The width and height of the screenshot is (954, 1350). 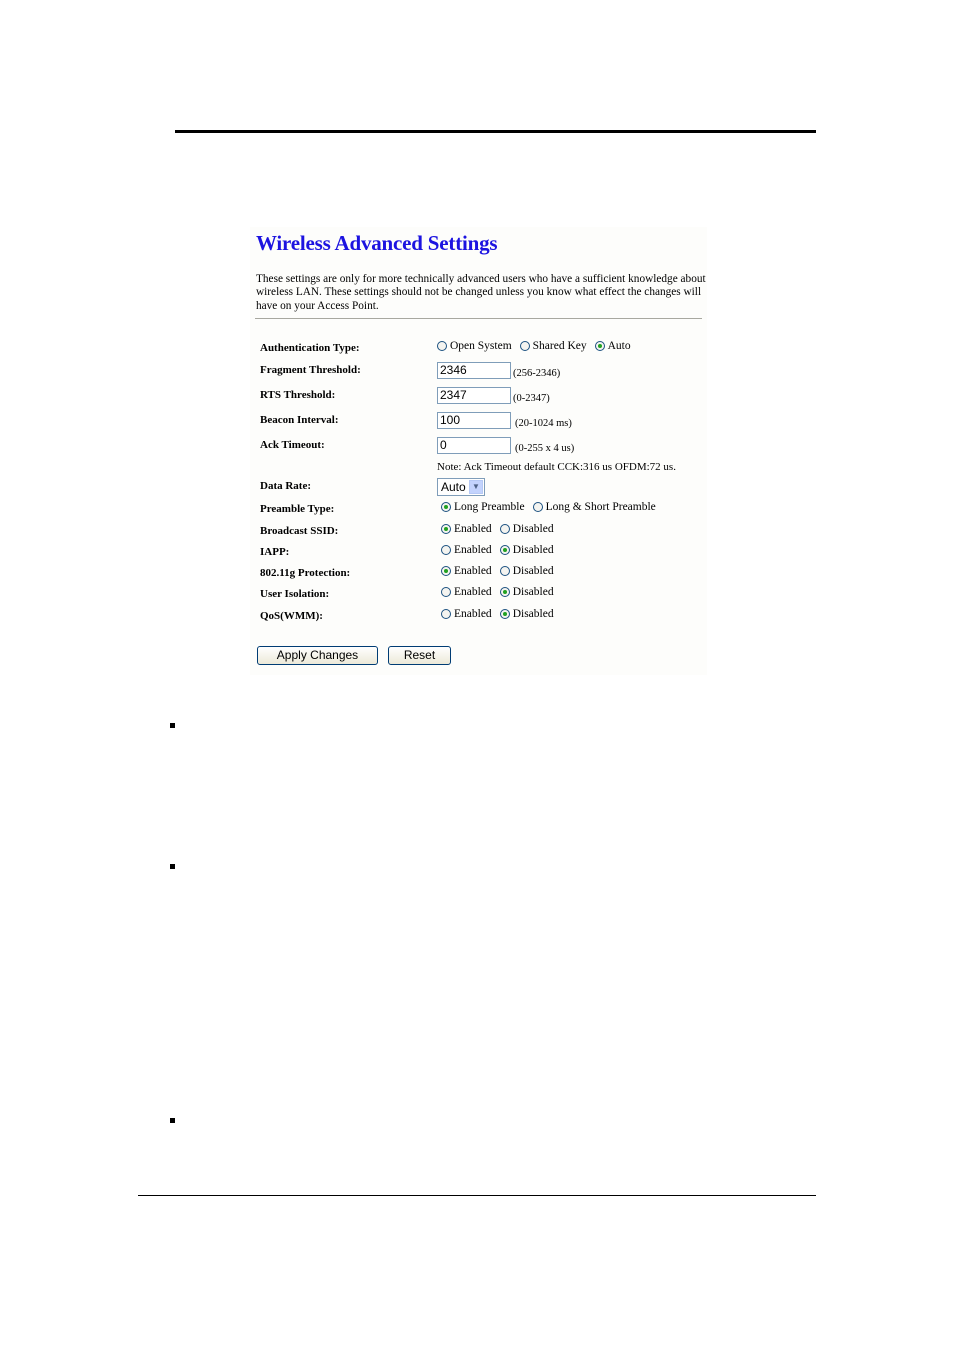 I want to click on protection-row: 802.11g Protection: Enabled Disabled, so click(x=480, y=575).